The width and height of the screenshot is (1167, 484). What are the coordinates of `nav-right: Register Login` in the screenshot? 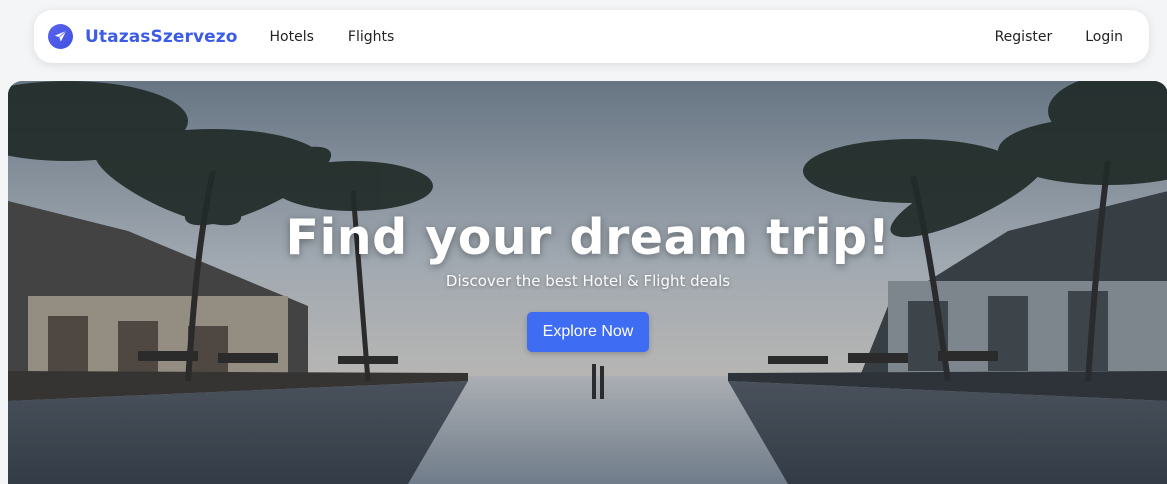 It's located at (1059, 37).